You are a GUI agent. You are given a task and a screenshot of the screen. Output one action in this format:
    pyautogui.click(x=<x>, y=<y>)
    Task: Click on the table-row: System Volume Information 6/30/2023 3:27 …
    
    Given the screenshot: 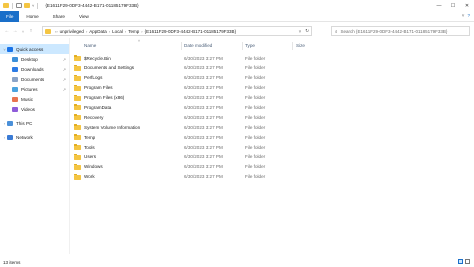 What is the action you would take?
    pyautogui.click(x=272, y=128)
    